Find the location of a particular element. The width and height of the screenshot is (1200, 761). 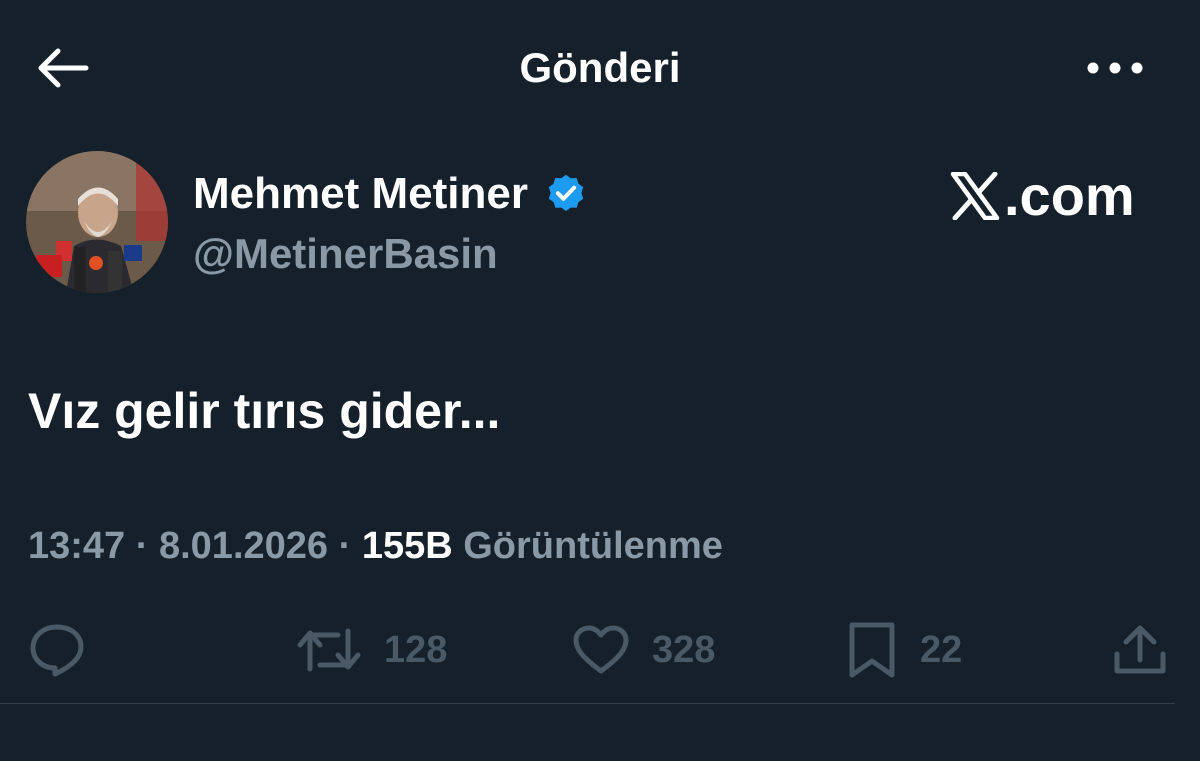

bookmark-icon is located at coordinates (872, 650).